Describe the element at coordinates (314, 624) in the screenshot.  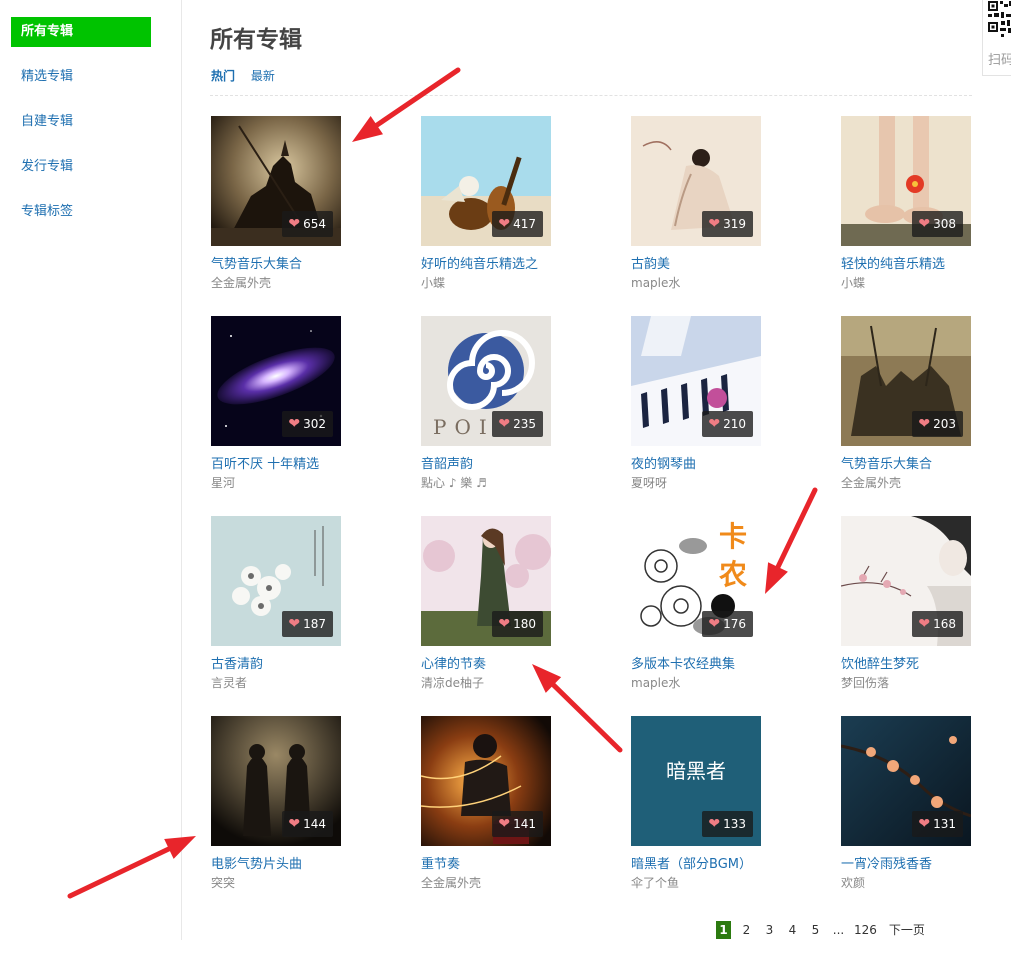
I see `like-count: 187` at that location.